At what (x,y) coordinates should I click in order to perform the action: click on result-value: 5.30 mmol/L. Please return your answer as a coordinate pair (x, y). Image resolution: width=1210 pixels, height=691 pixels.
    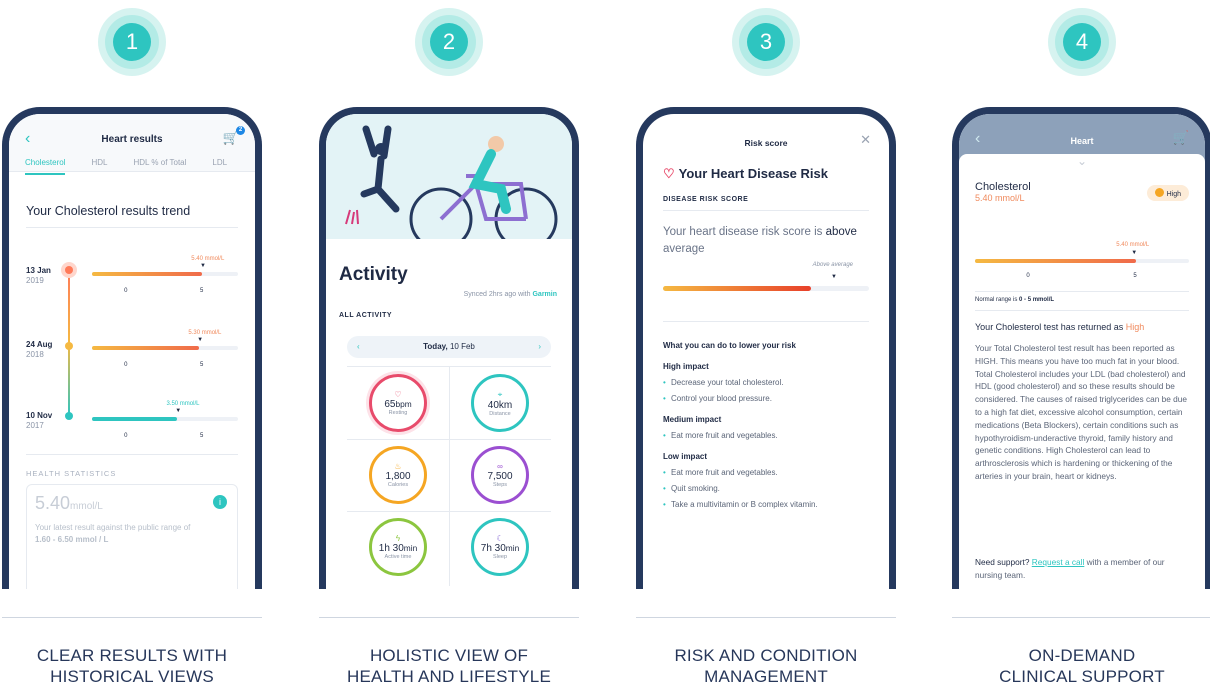
    Looking at the image, I should click on (205, 333).